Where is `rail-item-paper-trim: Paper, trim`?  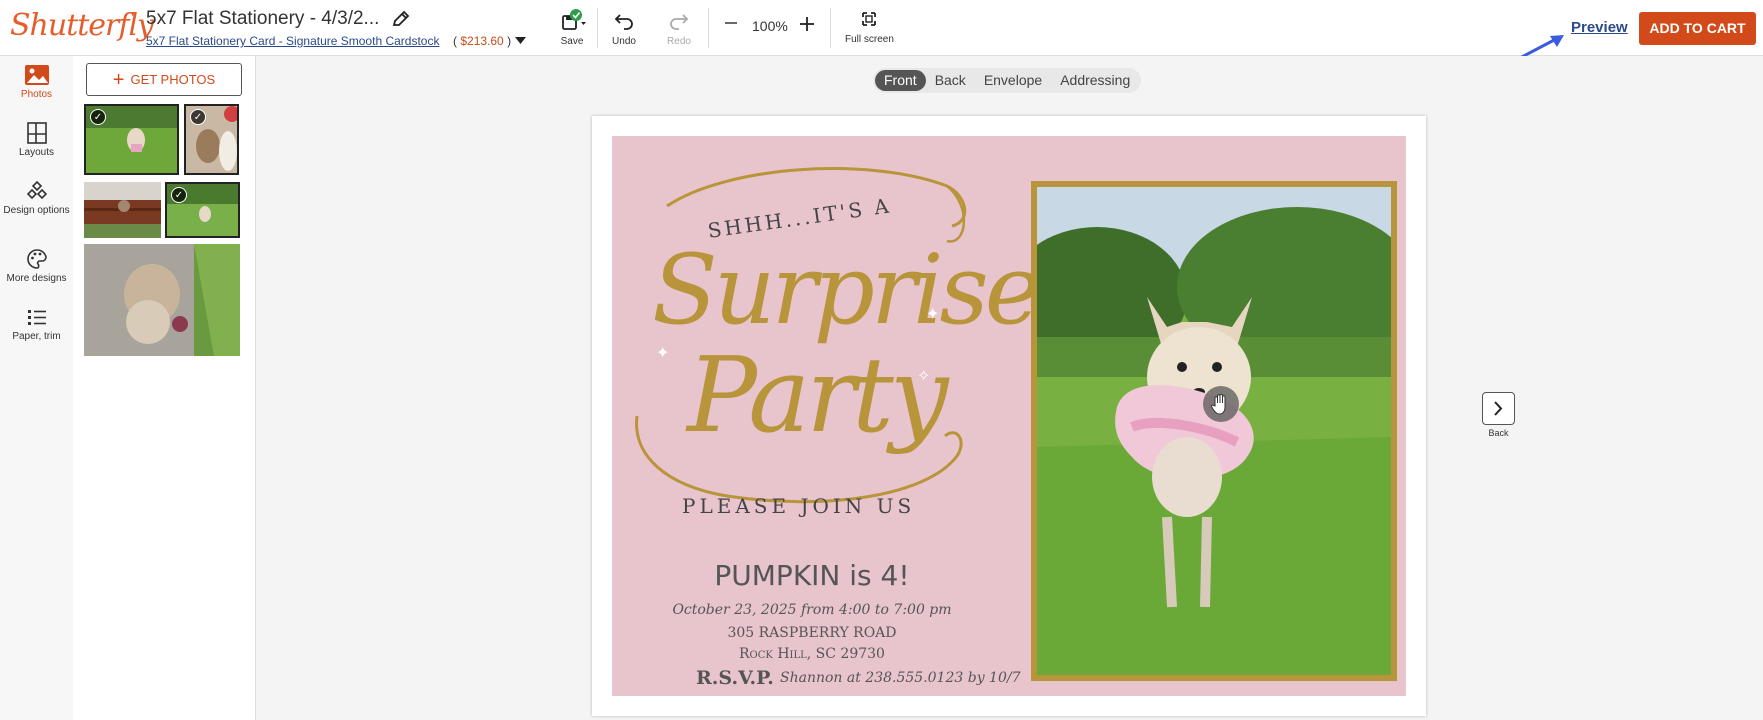
rail-item-paper-trim: Paper, trim is located at coordinates (36, 324).